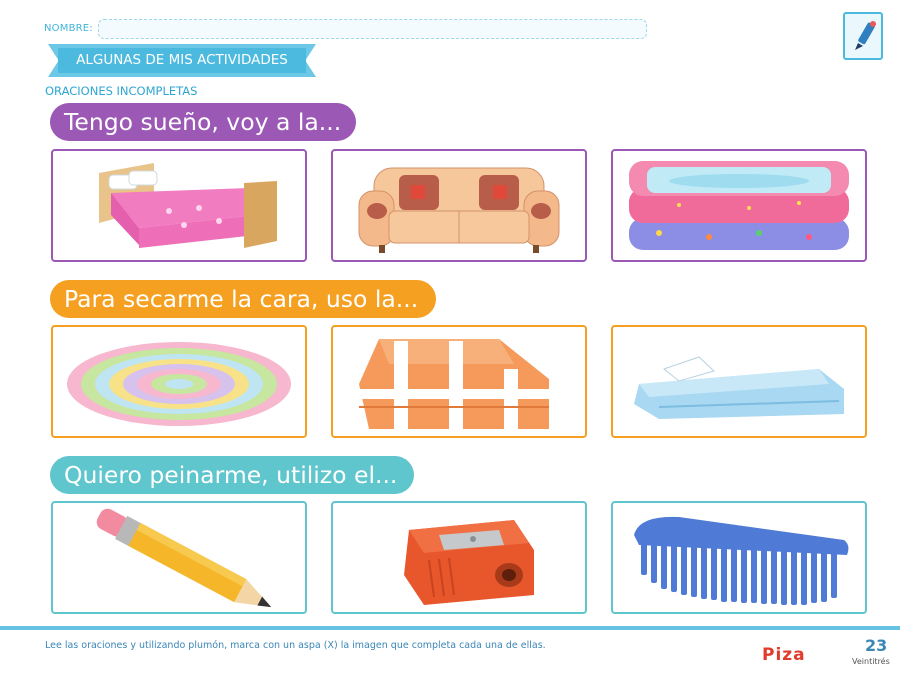  What do you see at coordinates (450, 628) in the screenshot?
I see `footer-divider` at bounding box center [450, 628].